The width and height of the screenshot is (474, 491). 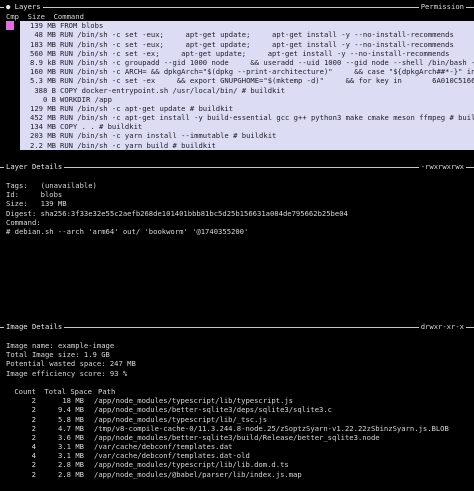 What do you see at coordinates (86, 345) in the screenshot?
I see `image-name-value: example-image` at bounding box center [86, 345].